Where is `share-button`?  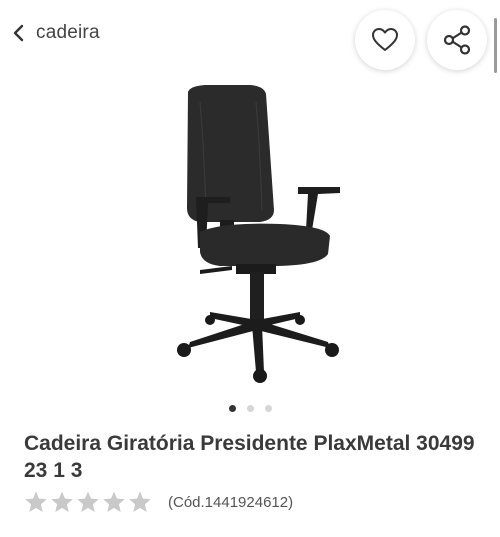
share-button is located at coordinates (457, 40).